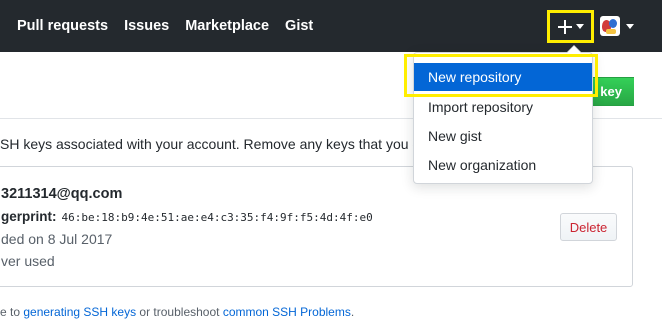 Image resolution: width=662 pixels, height=321 pixels. Describe the element at coordinates (79, 312) in the screenshot. I see `generating-ssh-keys-link: generating SSH keys` at that location.